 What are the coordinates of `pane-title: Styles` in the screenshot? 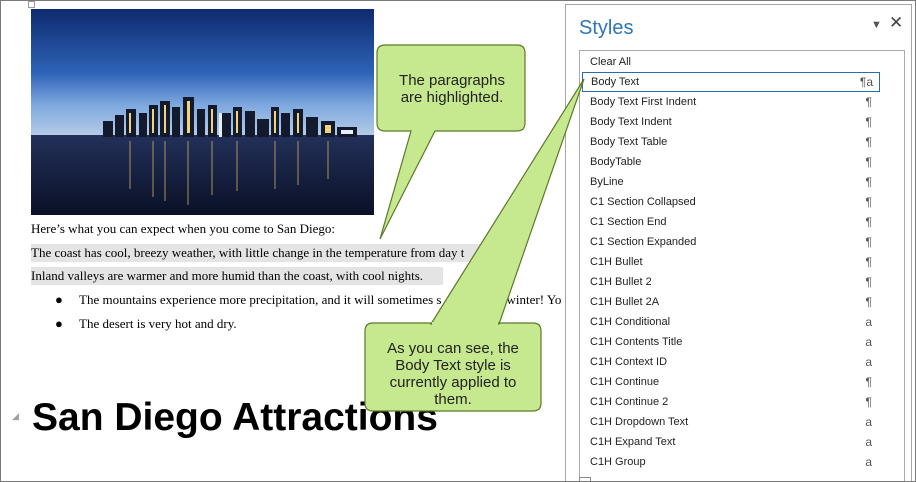 It's located at (606, 28).